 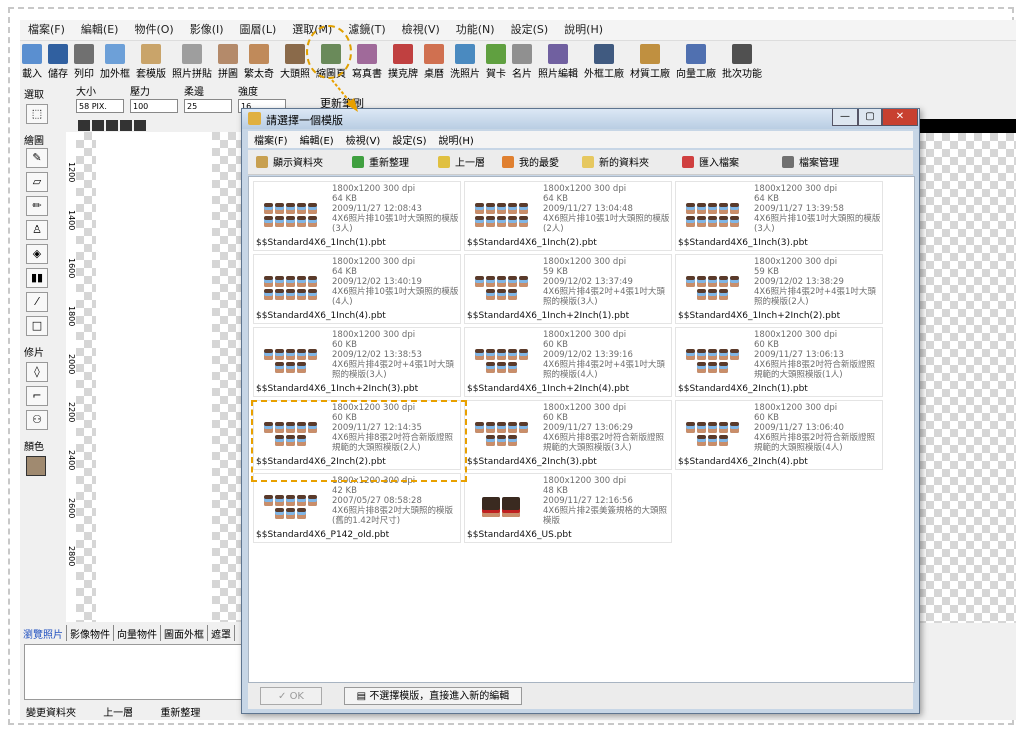 I want to click on highlight-circle, so click(x=329, y=52).